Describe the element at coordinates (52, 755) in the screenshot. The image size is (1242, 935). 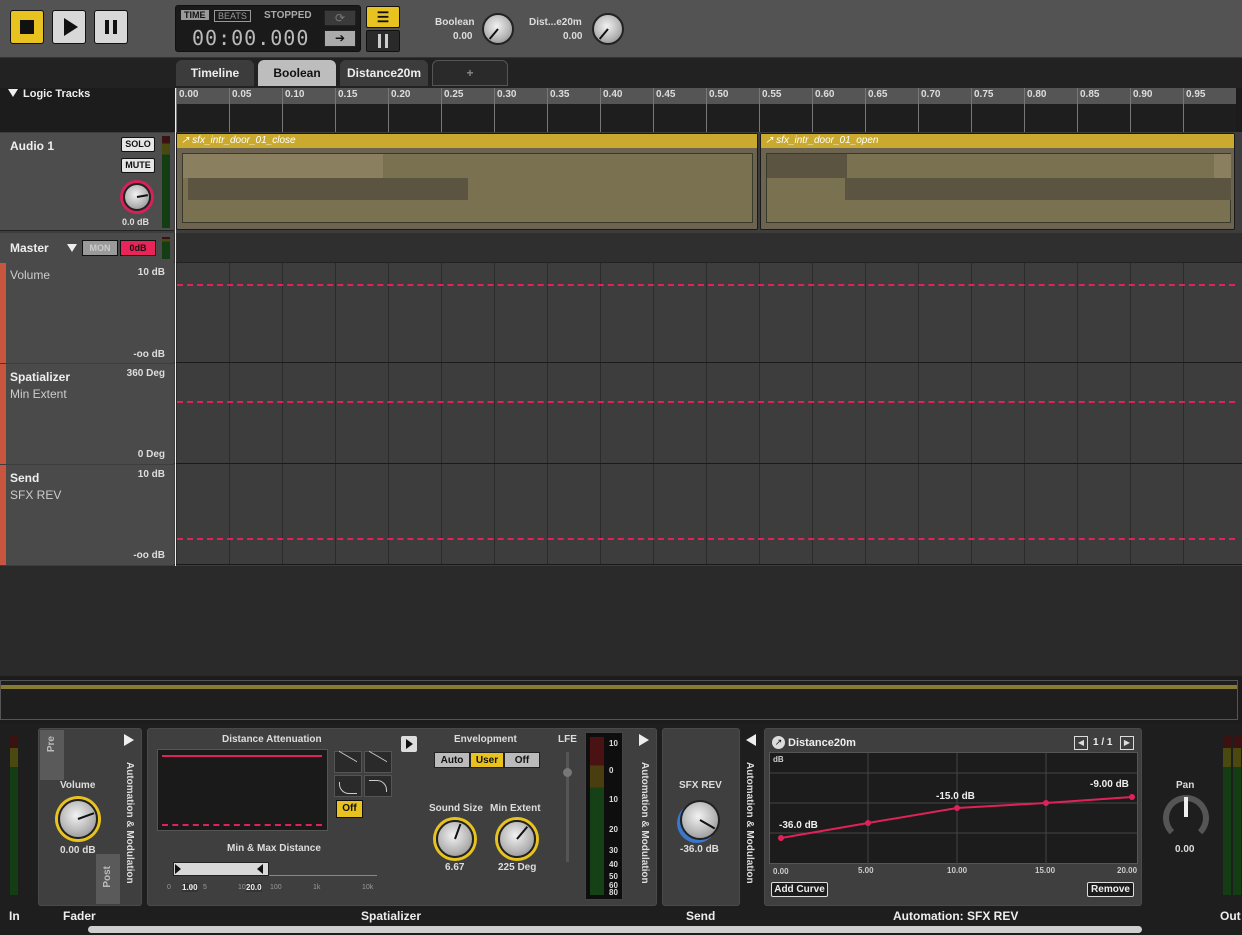
I see `pre-button: Pre` at that location.